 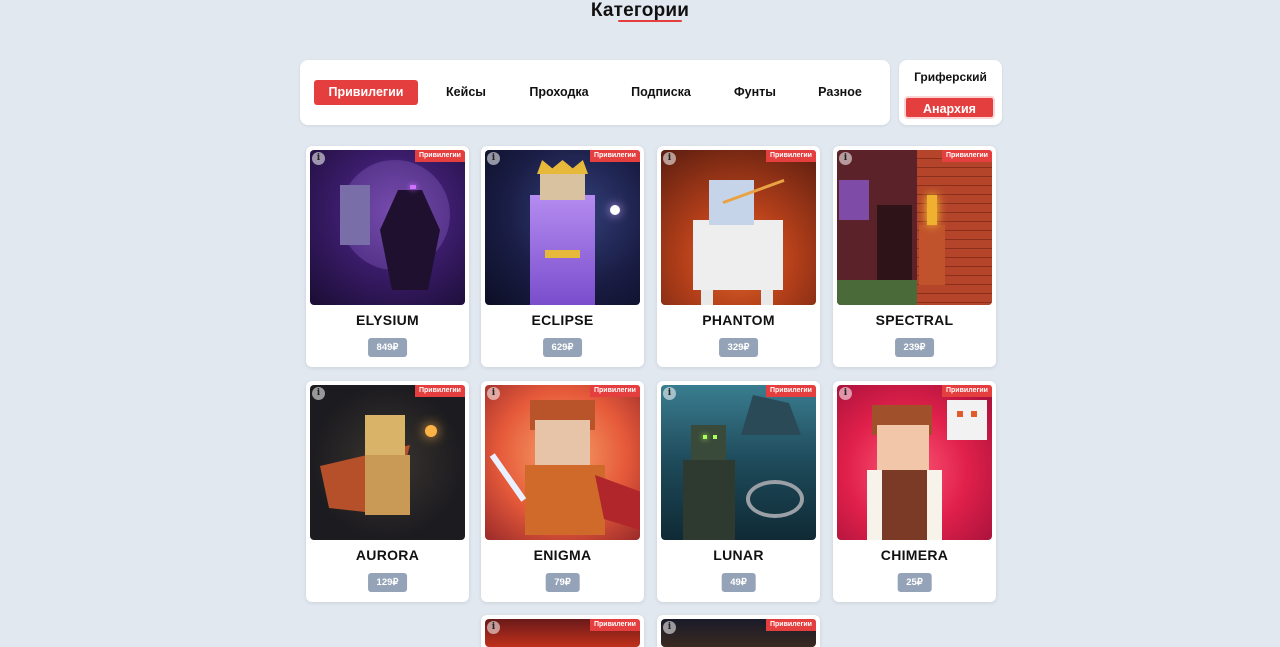 I want to click on server-selector: Гриферский Анархия, so click(x=950, y=92).